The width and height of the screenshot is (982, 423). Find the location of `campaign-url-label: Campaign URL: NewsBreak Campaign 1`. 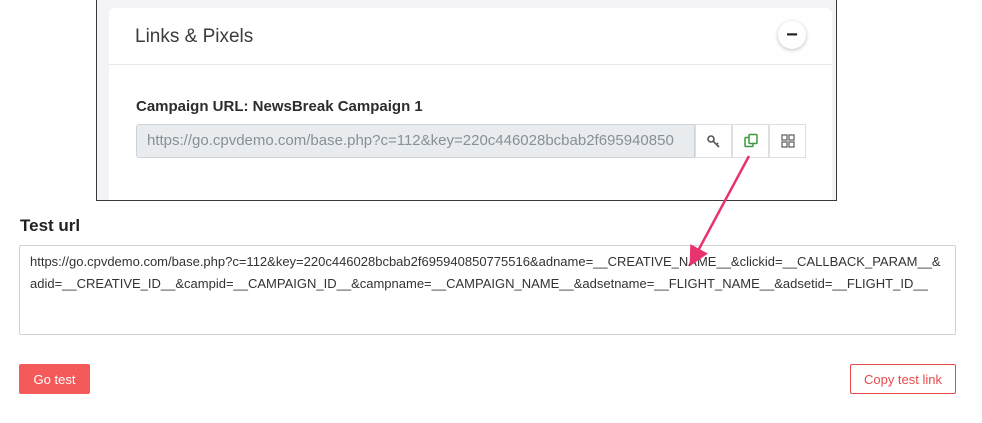

campaign-url-label: Campaign URL: NewsBreak Campaign 1 is located at coordinates (279, 106).